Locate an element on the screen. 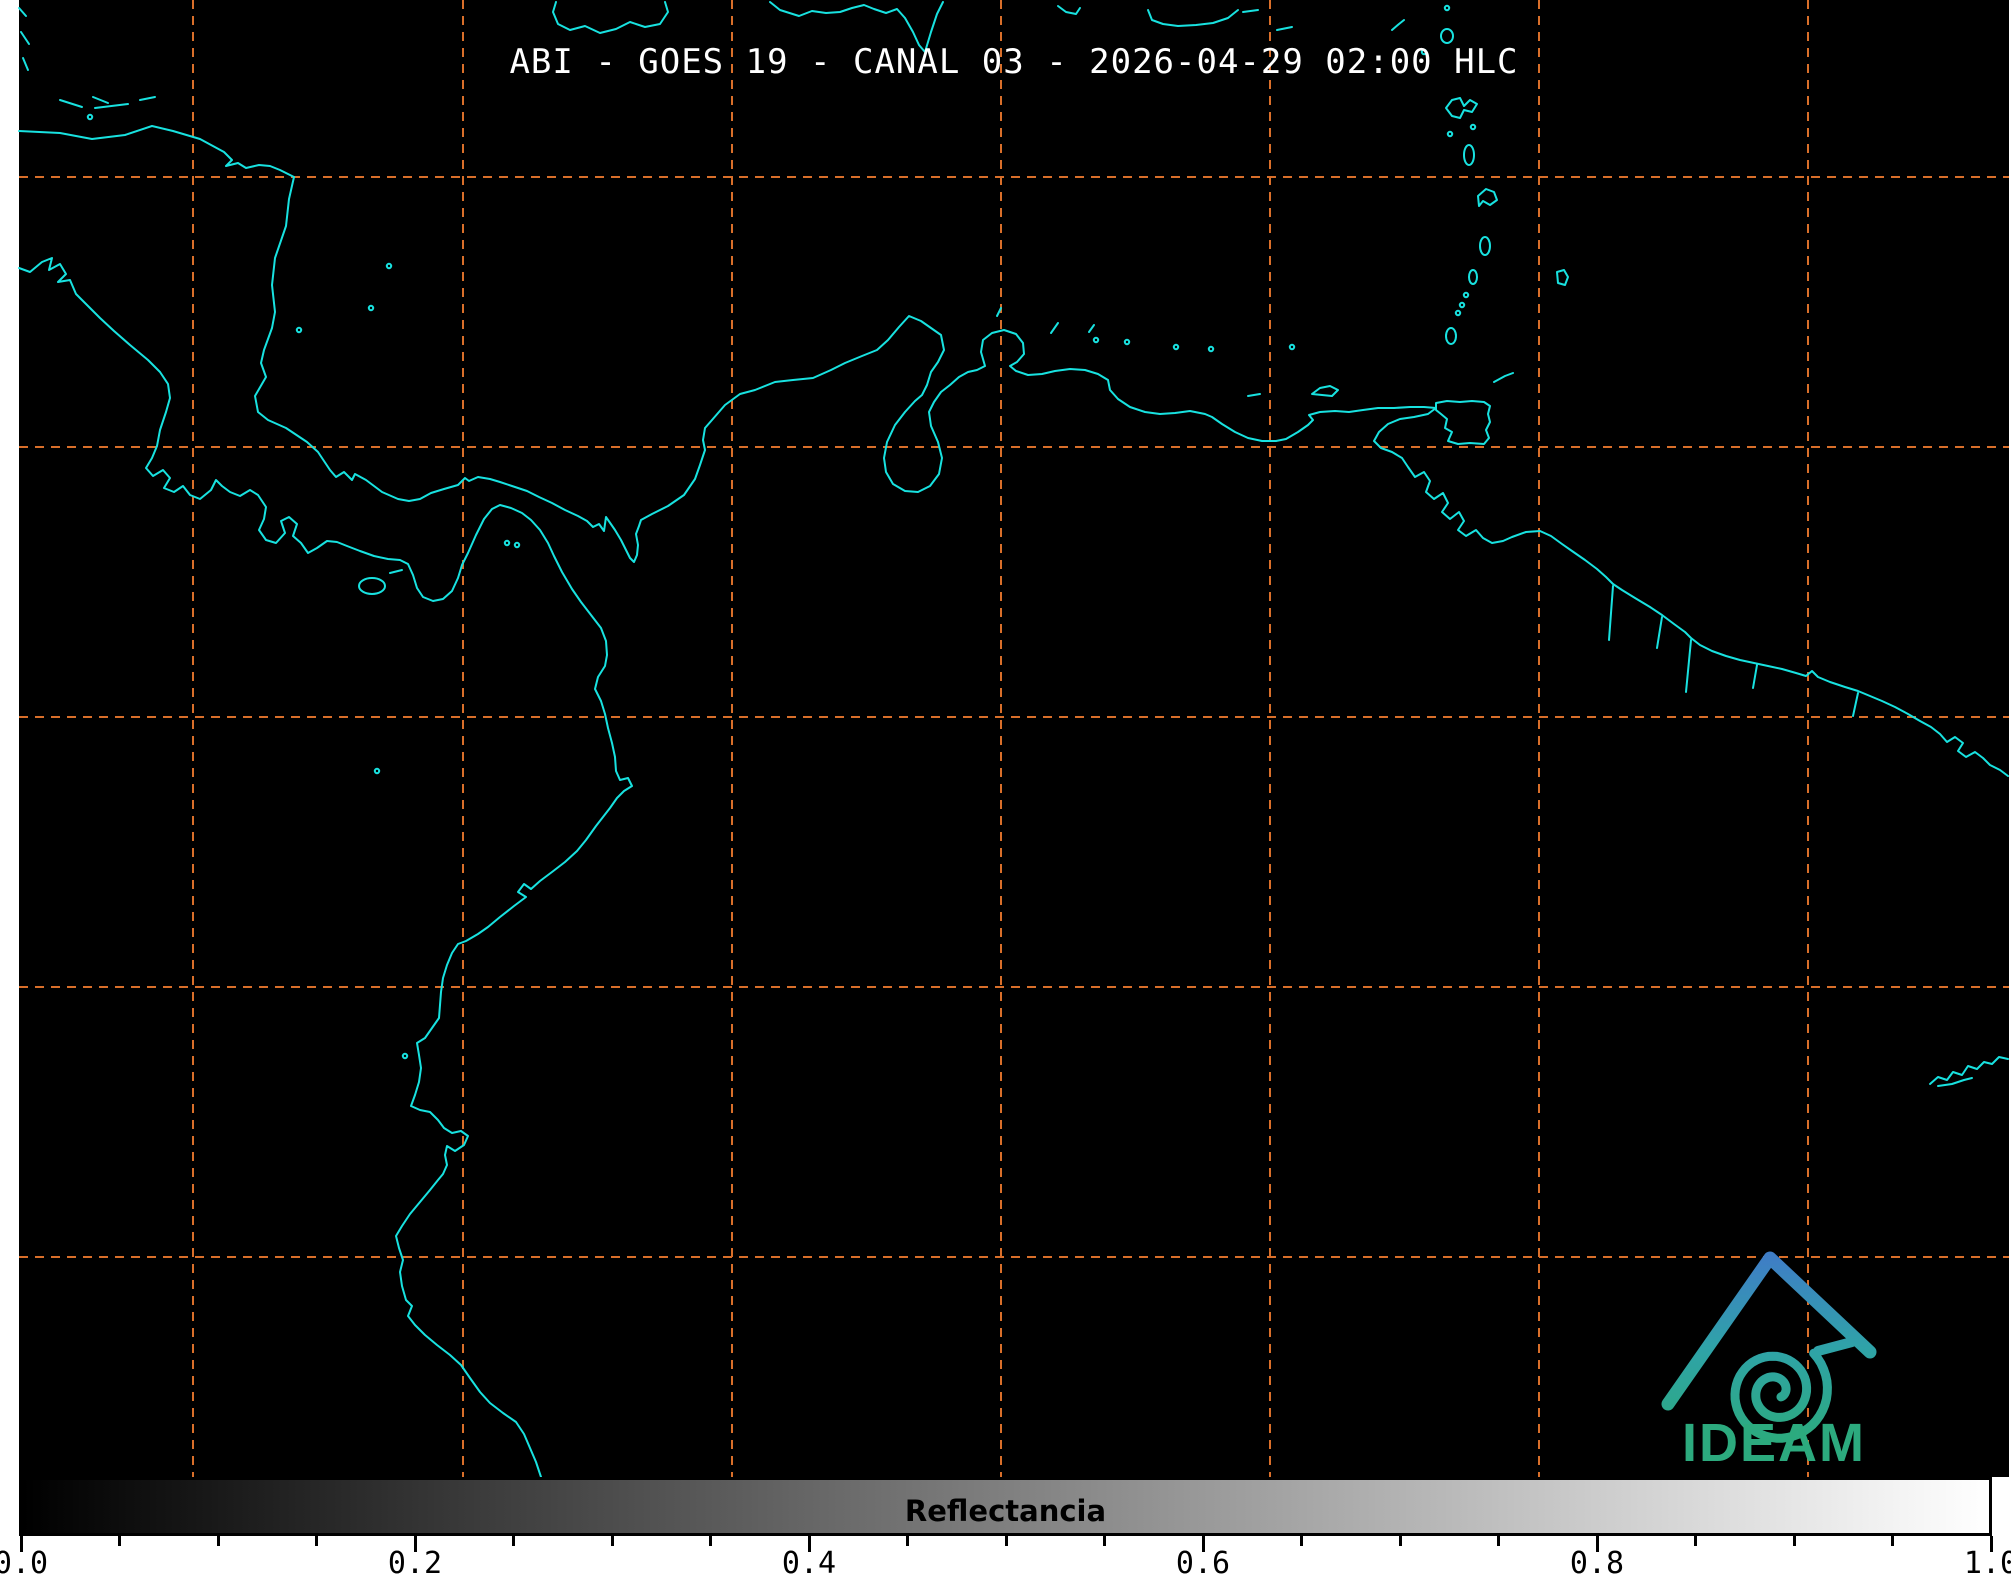  colorbar-tick-label: 0.6 is located at coordinates (1203, 1561).